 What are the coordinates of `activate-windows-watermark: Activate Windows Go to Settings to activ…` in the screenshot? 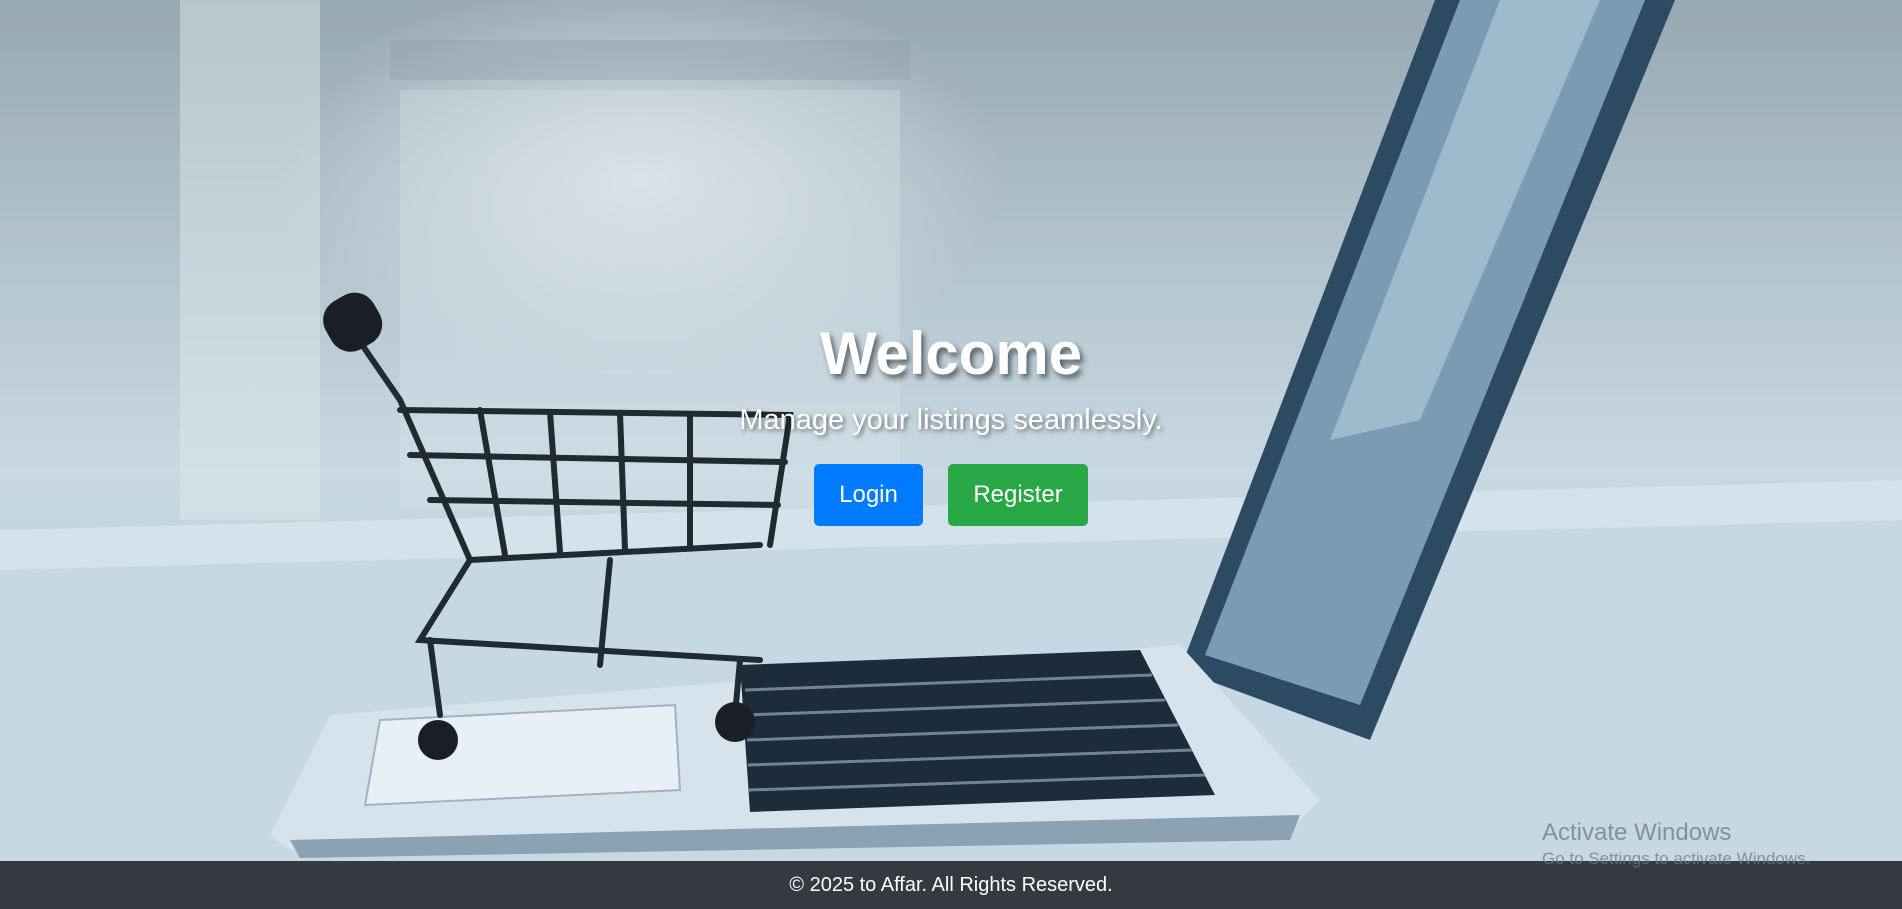 It's located at (1676, 844).